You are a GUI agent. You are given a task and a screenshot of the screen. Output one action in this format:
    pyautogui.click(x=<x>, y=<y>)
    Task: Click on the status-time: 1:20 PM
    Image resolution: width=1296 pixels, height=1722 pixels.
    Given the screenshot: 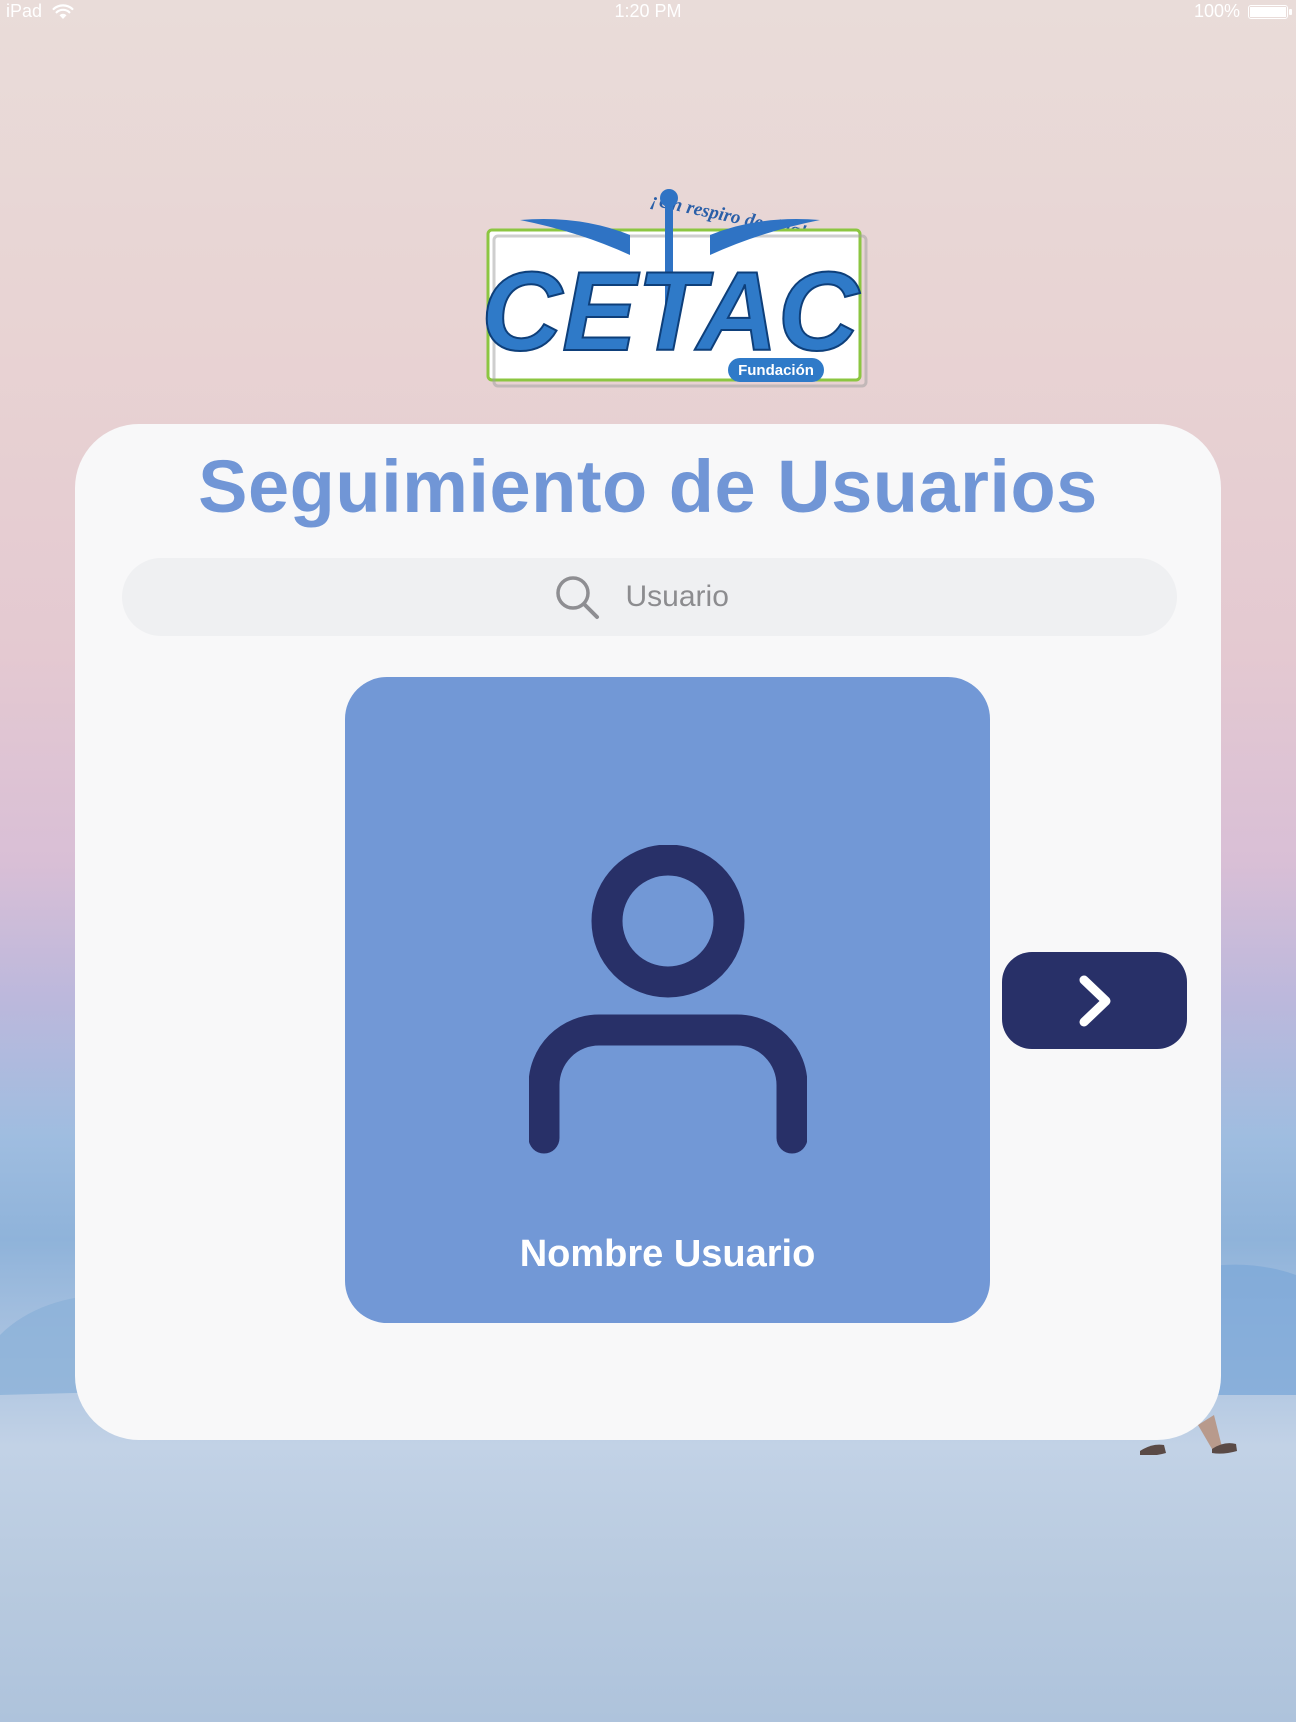 What is the action you would take?
    pyautogui.click(x=648, y=11)
    